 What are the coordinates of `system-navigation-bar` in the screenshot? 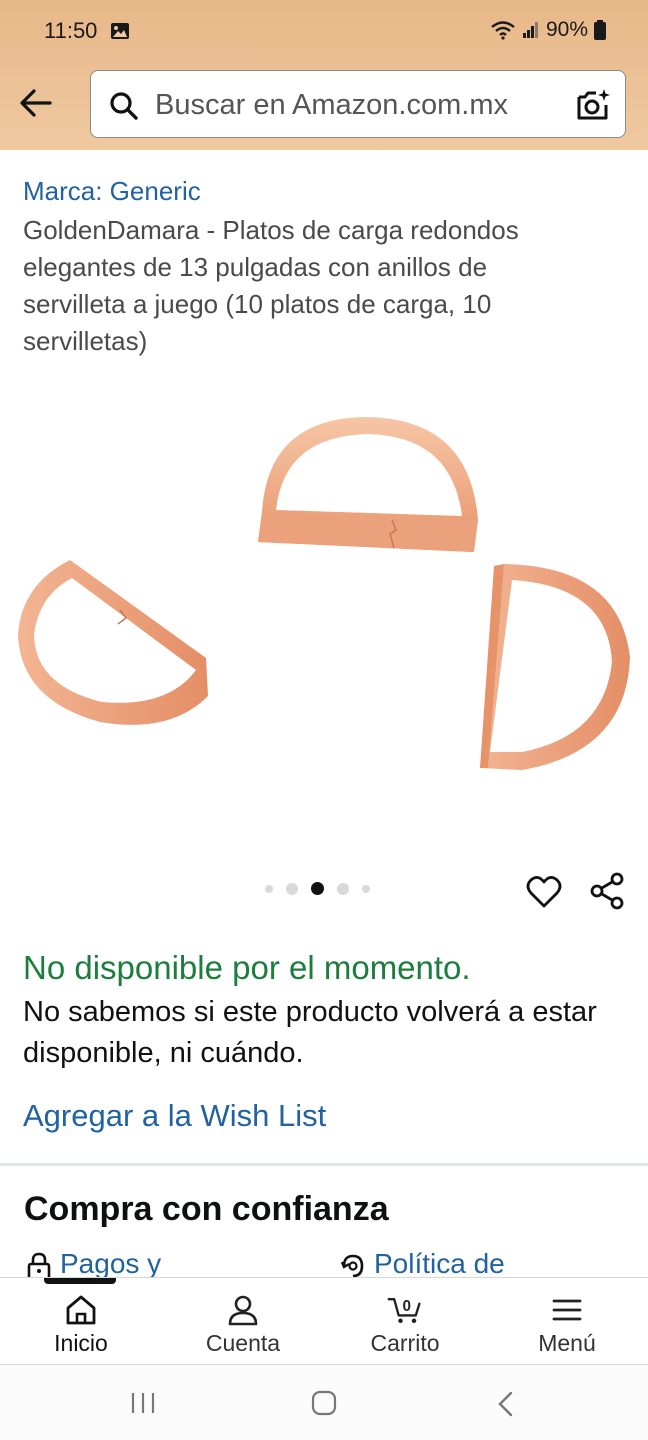 It's located at (324, 1402).